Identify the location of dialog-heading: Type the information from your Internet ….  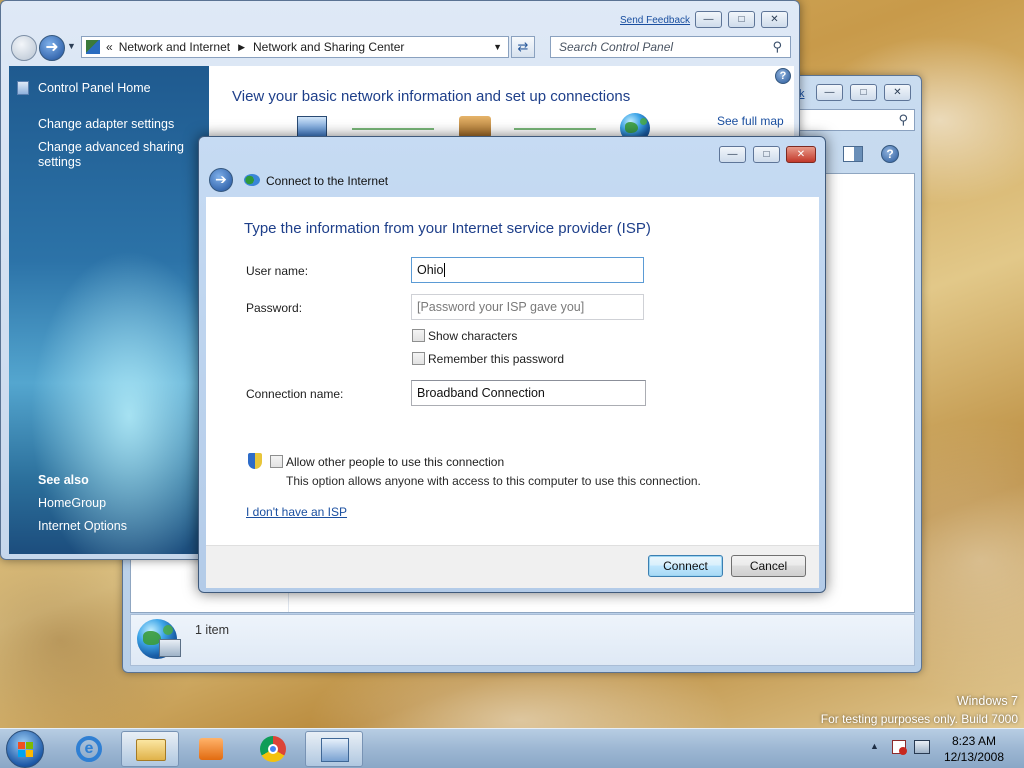
(447, 228).